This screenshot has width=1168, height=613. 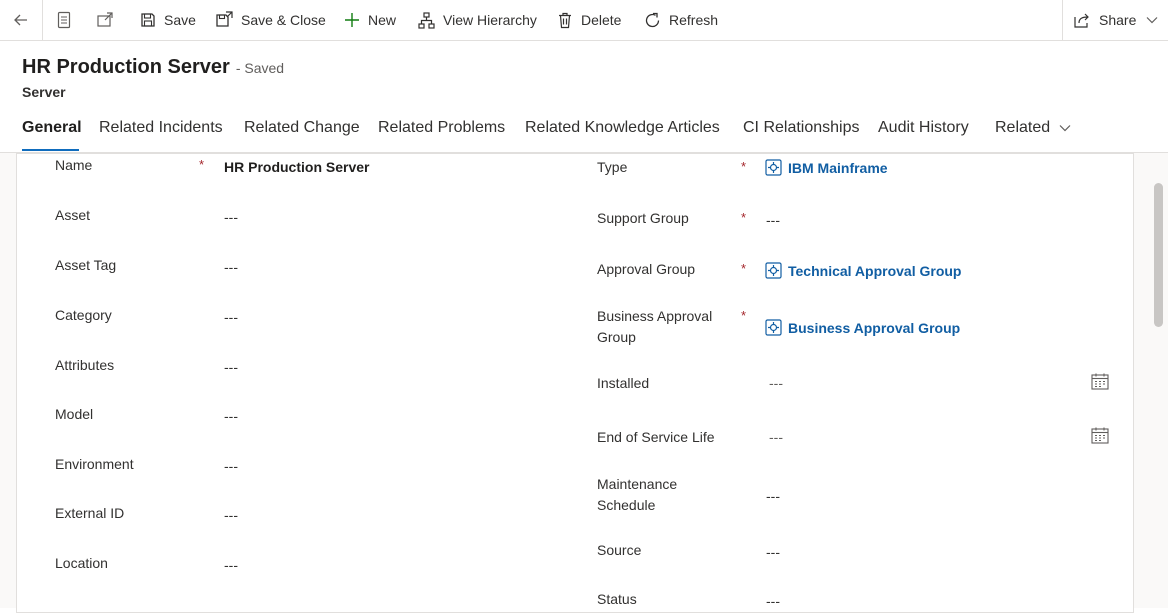 I want to click on record-header: HR Production Server - Saved, so click(x=153, y=69).